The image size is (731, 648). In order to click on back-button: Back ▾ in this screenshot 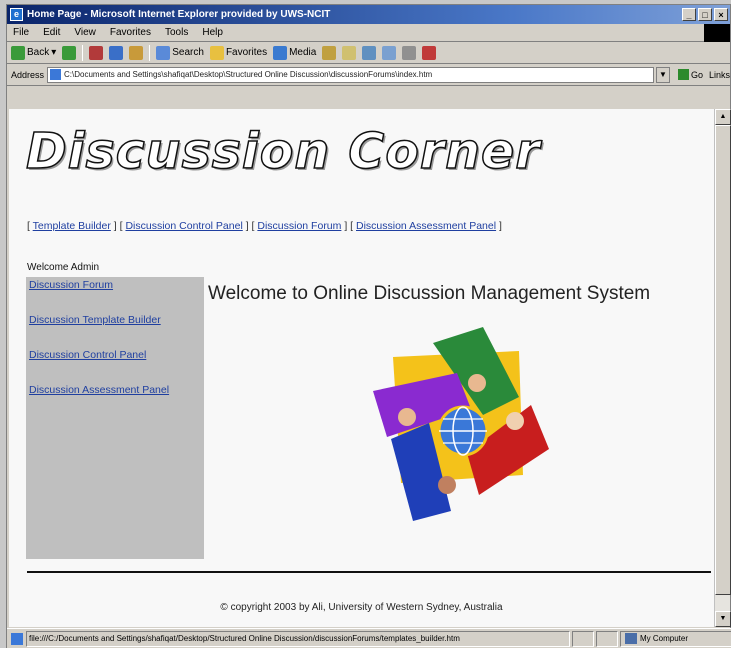, I will do `click(33, 52)`.